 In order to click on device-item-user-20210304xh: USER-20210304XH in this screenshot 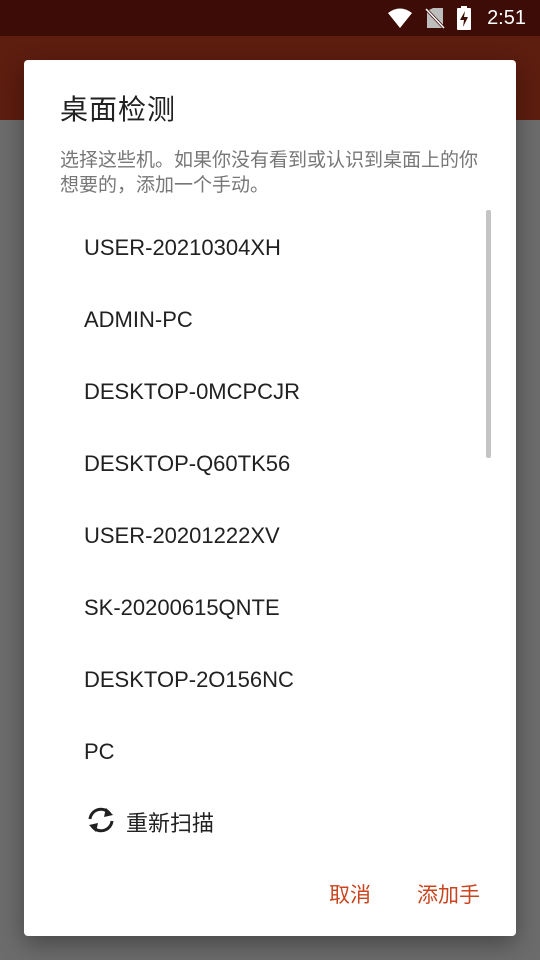, I will do `click(274, 248)`.